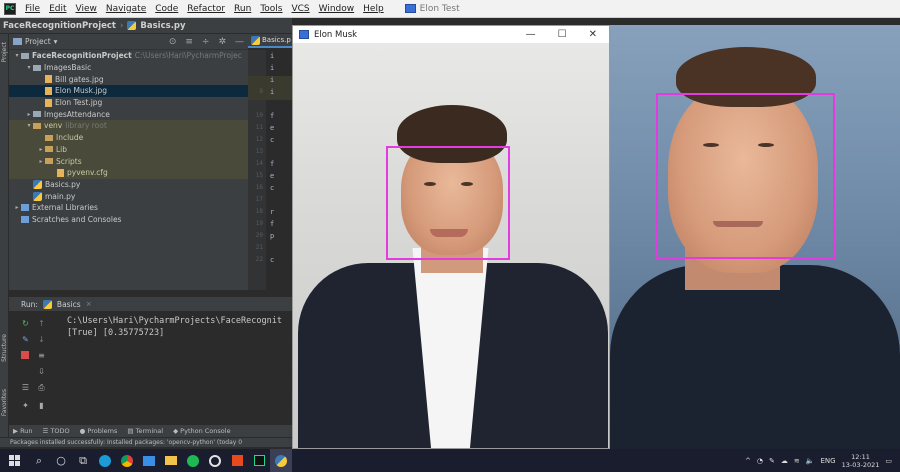 This screenshot has height=472, width=900. What do you see at coordinates (748, 461) in the screenshot?
I see `chevron-up-icon: ^` at bounding box center [748, 461].